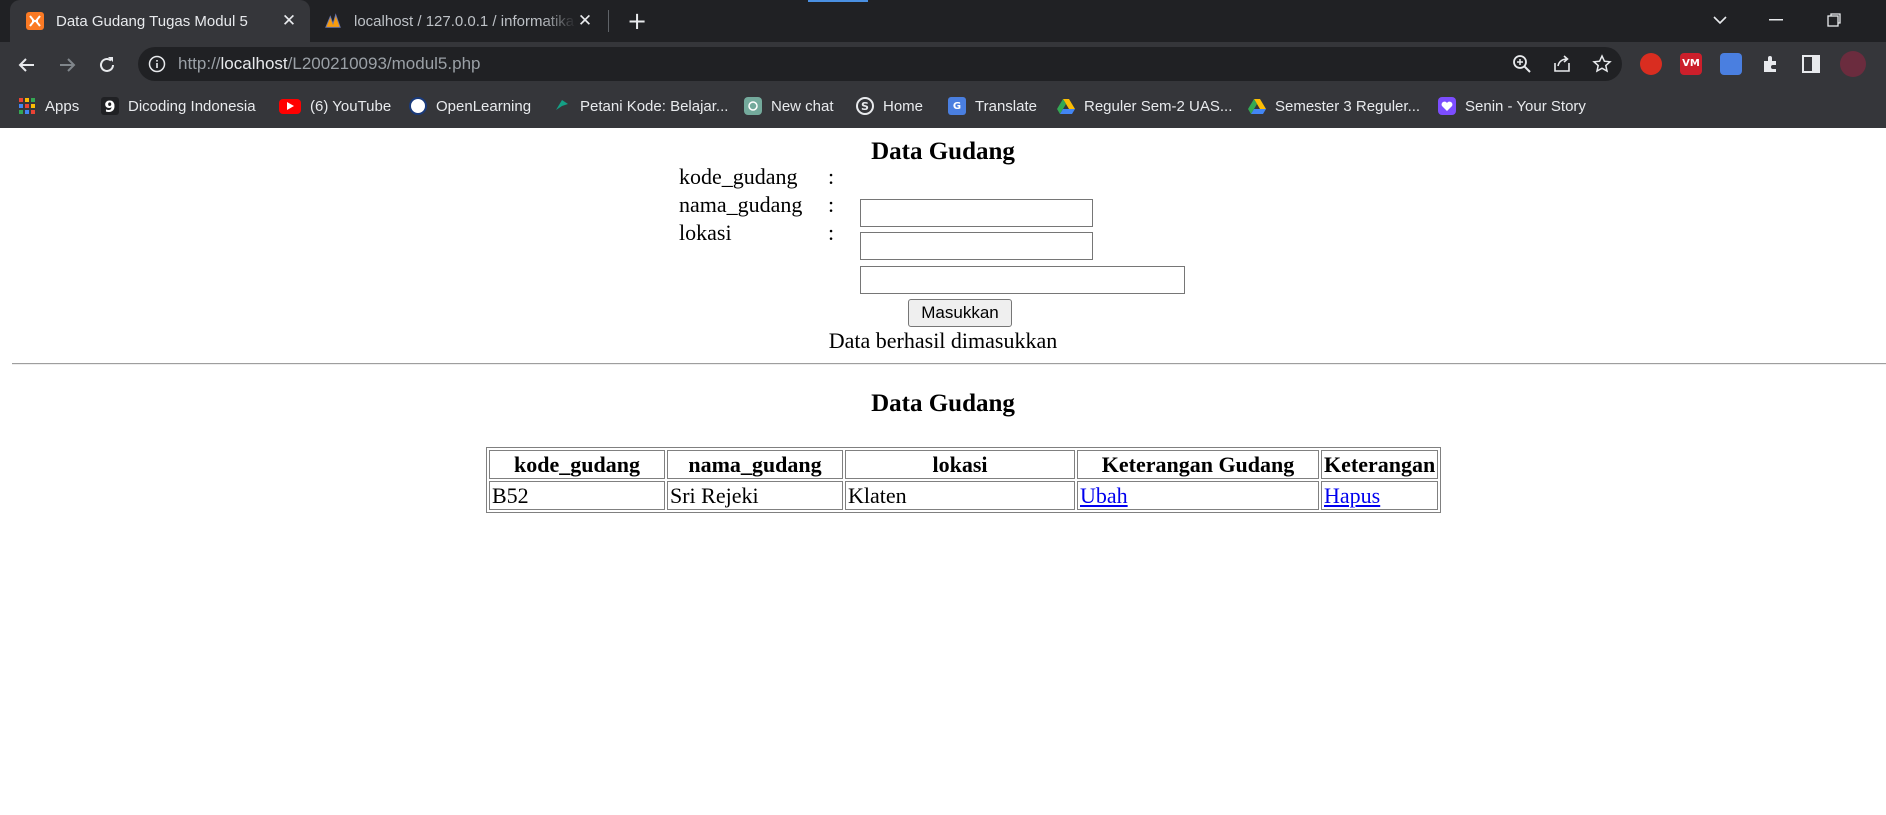 This screenshot has width=1886, height=815. I want to click on apps-grid-icon, so click(27, 106).